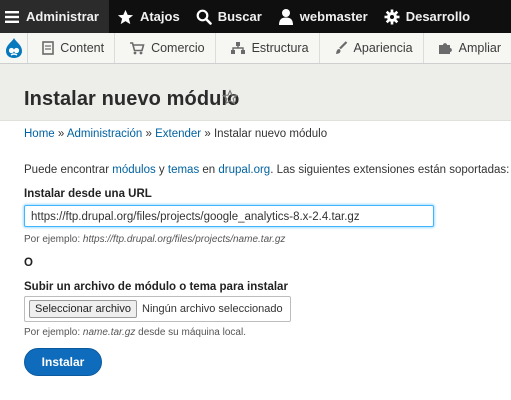  Describe the element at coordinates (237, 48) in the screenshot. I see `structure-icon` at that location.